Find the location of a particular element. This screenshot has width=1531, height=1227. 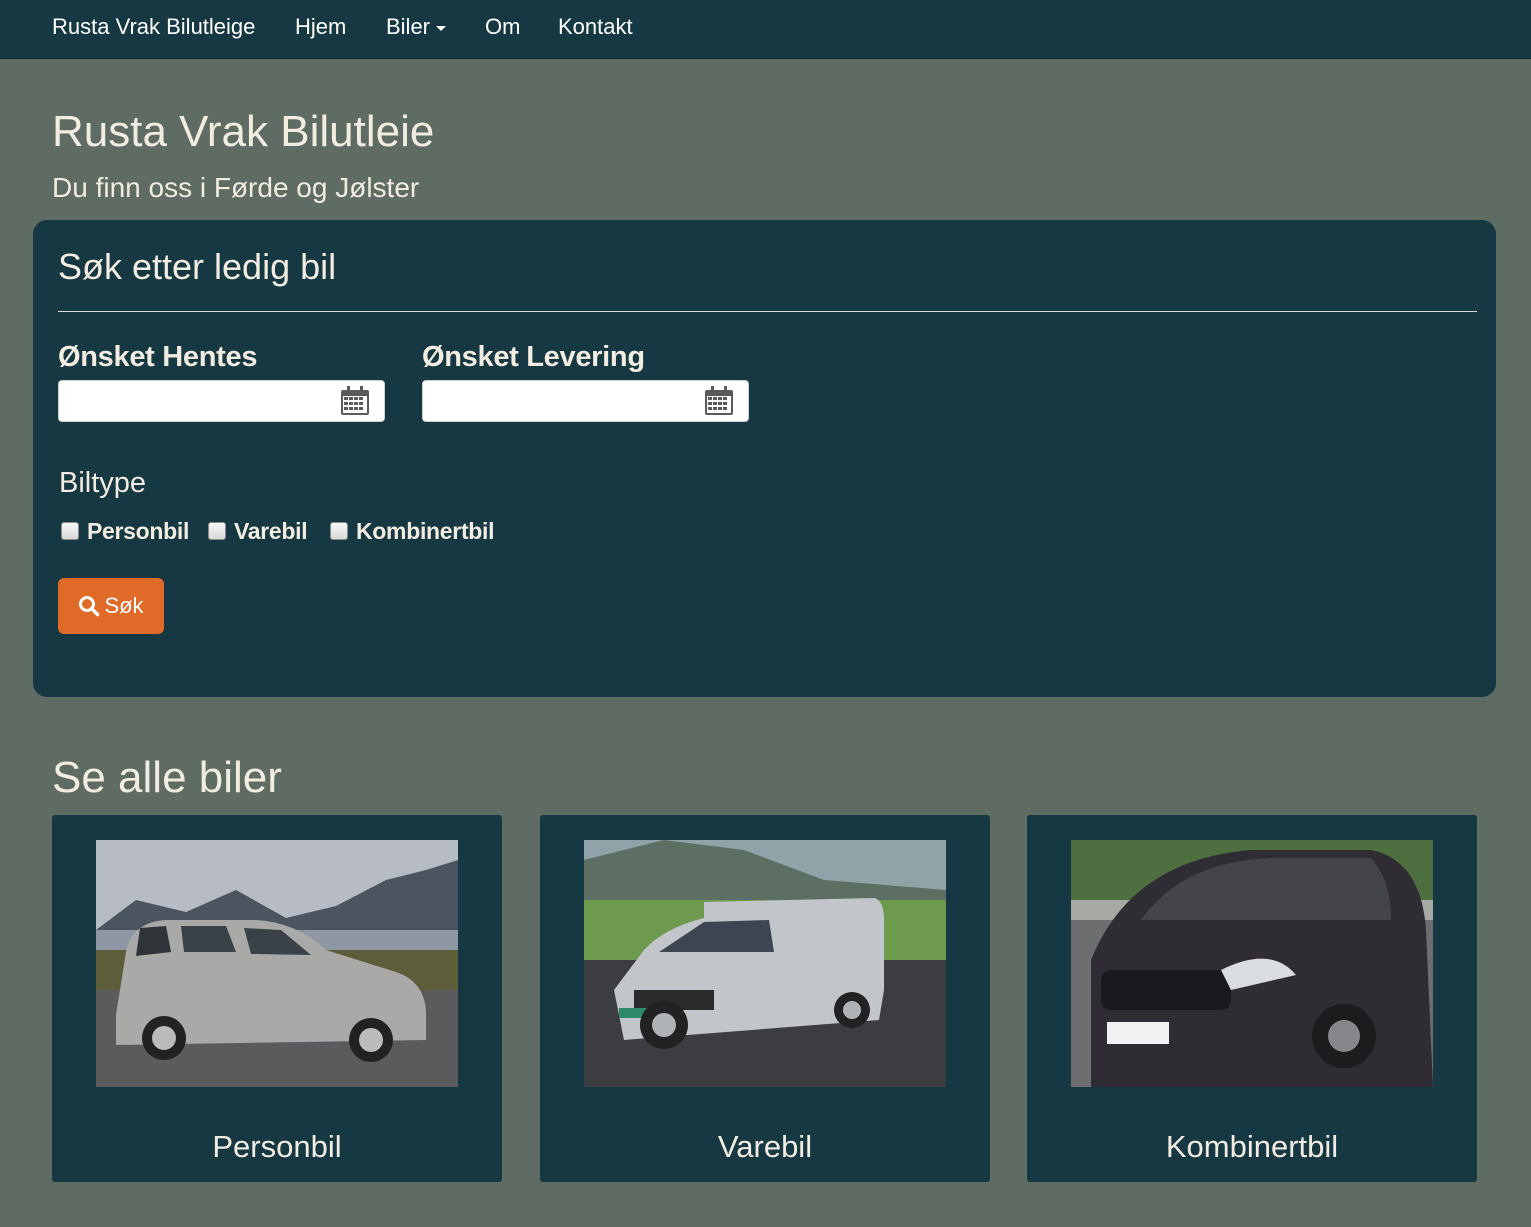

page-subtitle: Du finn oss i Førde og Jølster is located at coordinates (236, 187).